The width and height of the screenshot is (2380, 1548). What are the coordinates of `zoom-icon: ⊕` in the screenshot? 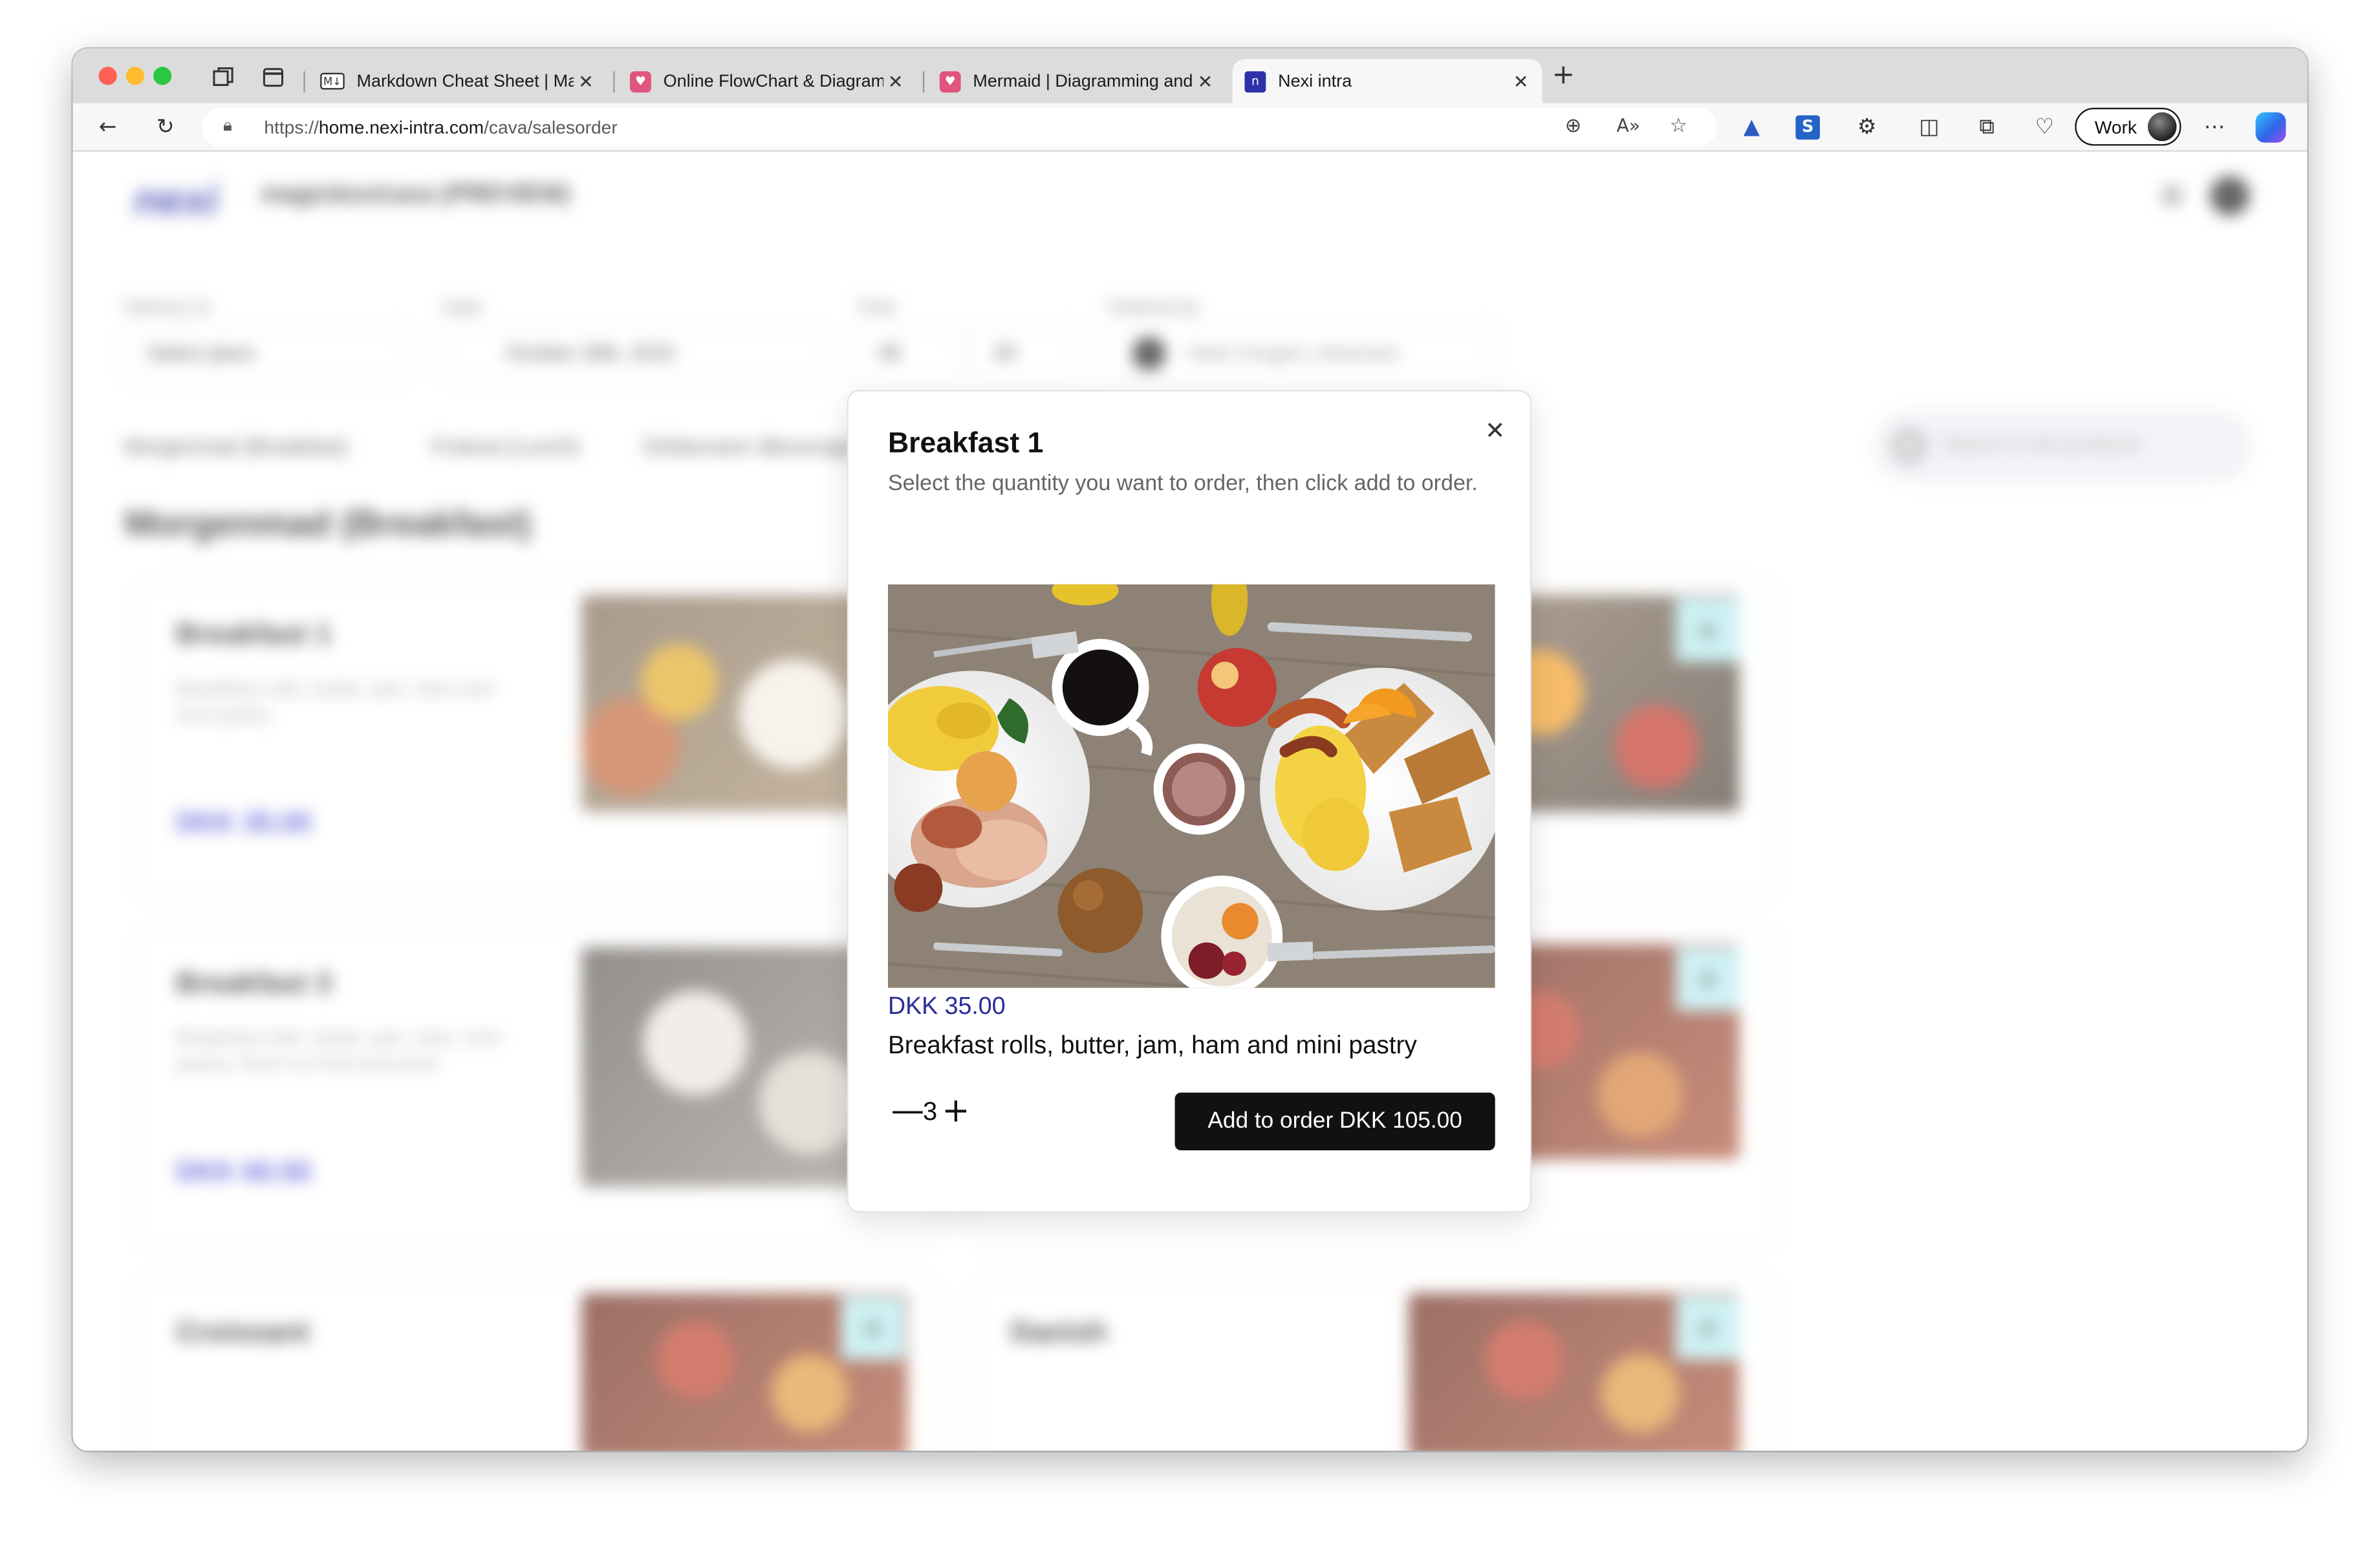 It's located at (1573, 126).